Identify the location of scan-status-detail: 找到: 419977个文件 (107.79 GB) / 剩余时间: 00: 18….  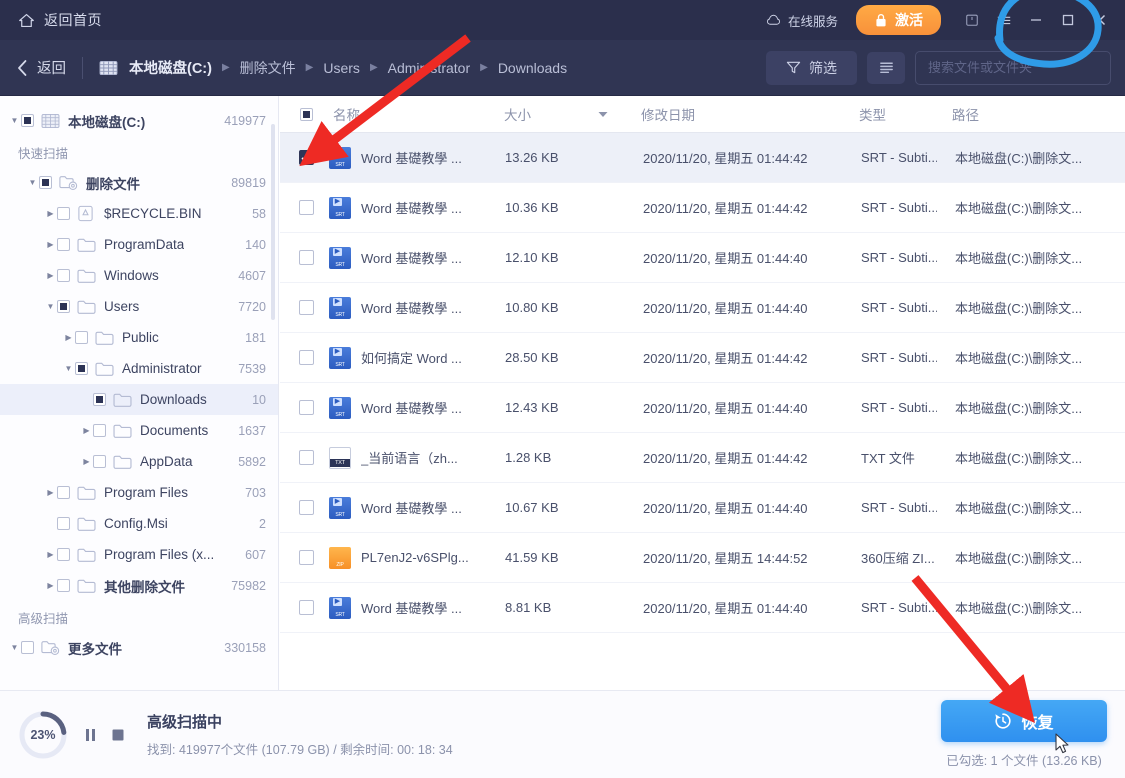
(300, 750).